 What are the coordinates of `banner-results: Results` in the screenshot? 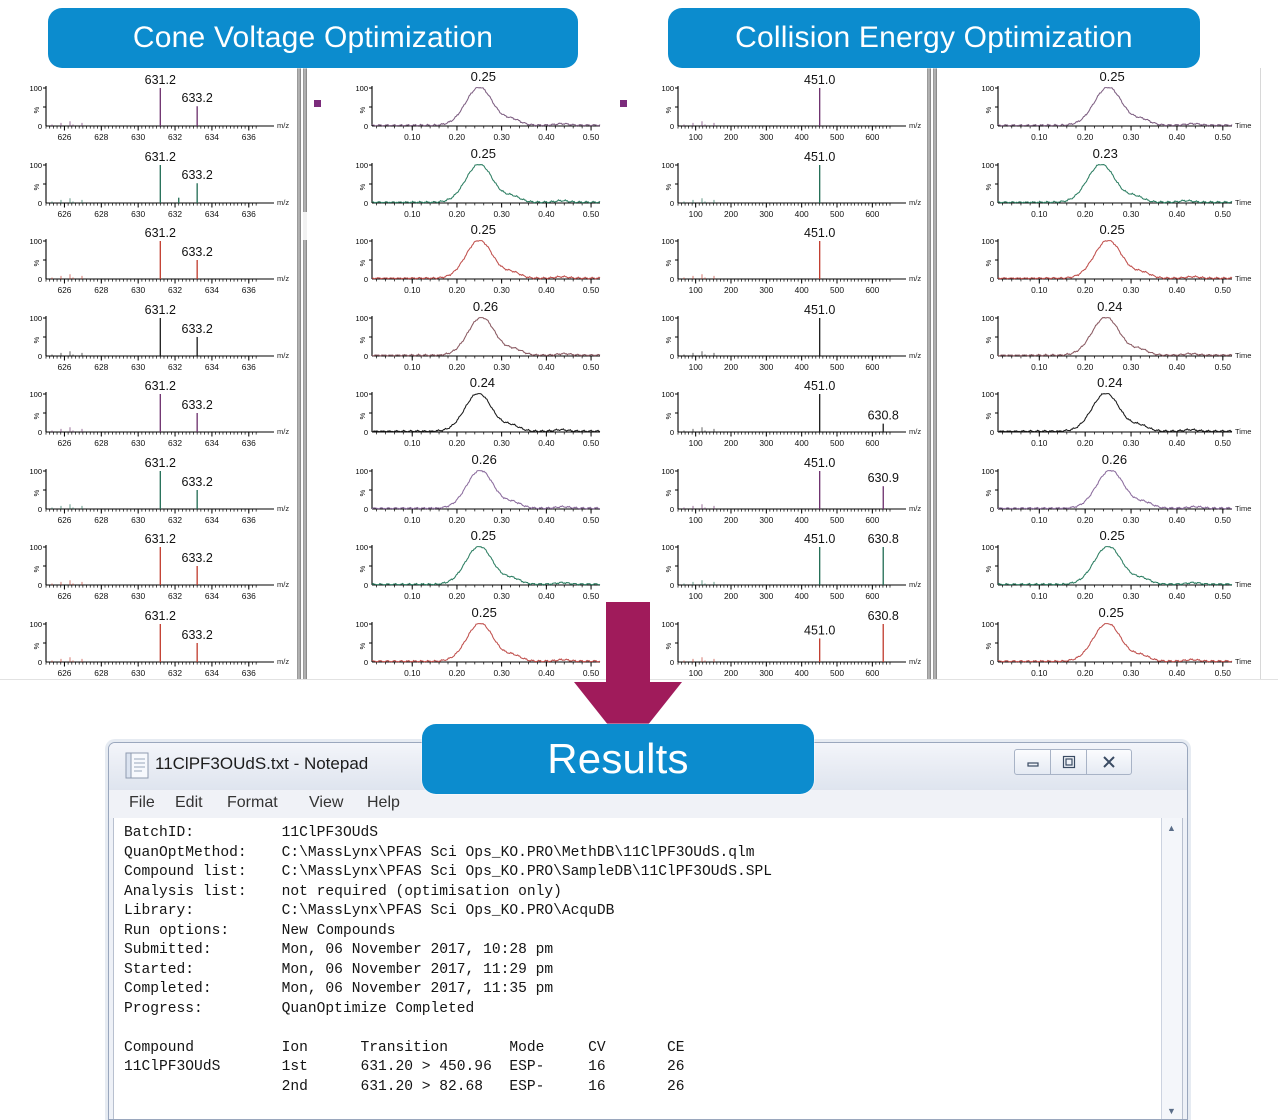 It's located at (618, 759).